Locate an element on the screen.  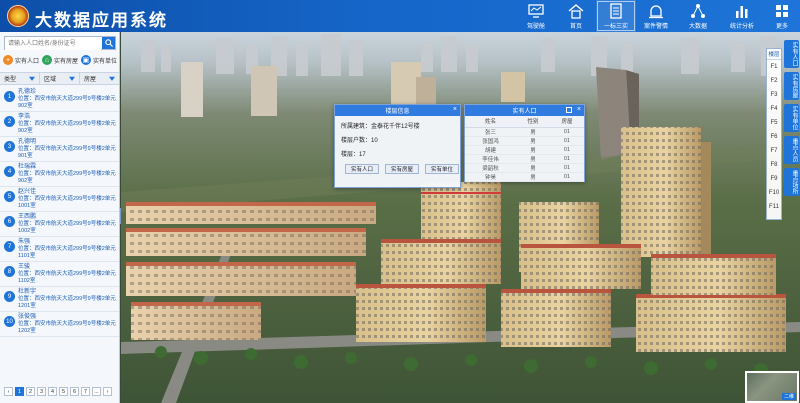
page-button: 4 is located at coordinates (52, 391).